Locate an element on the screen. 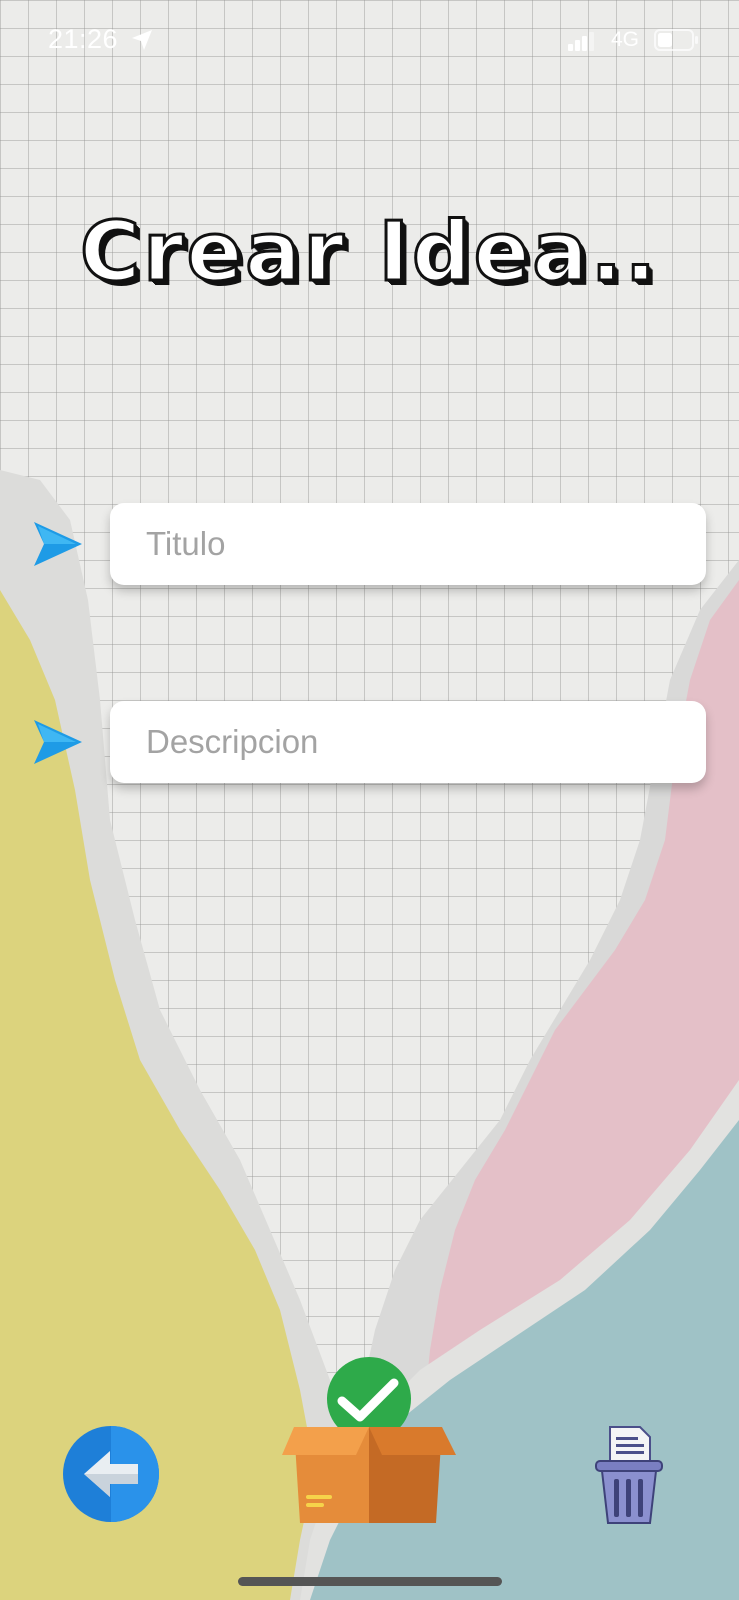  home-indicator is located at coordinates (370, 1581).